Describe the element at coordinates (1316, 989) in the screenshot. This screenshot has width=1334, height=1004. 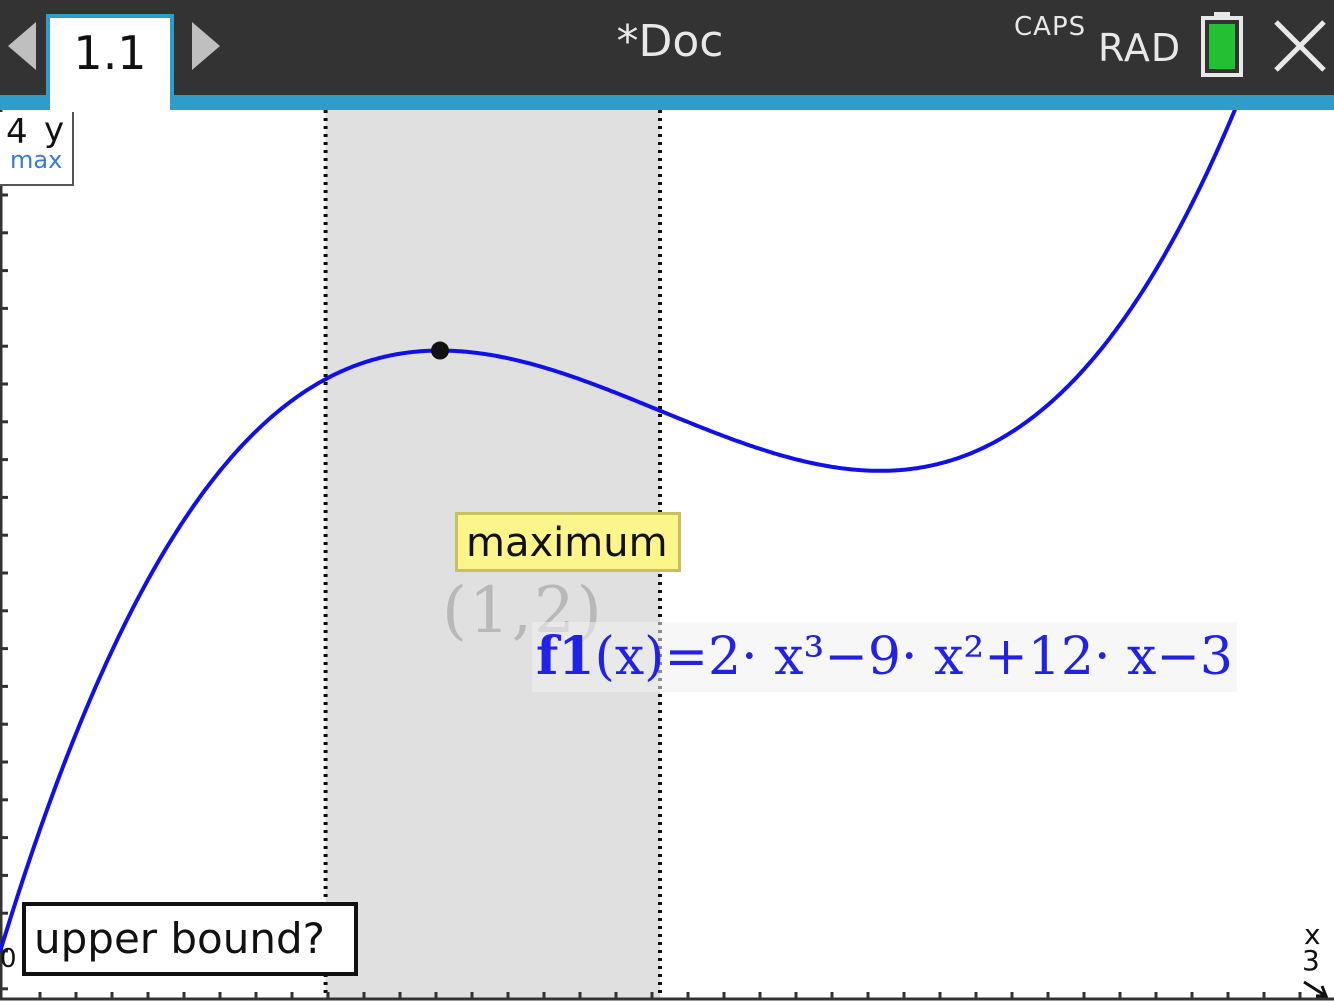
I see `x-axis-arrow-icon` at that location.